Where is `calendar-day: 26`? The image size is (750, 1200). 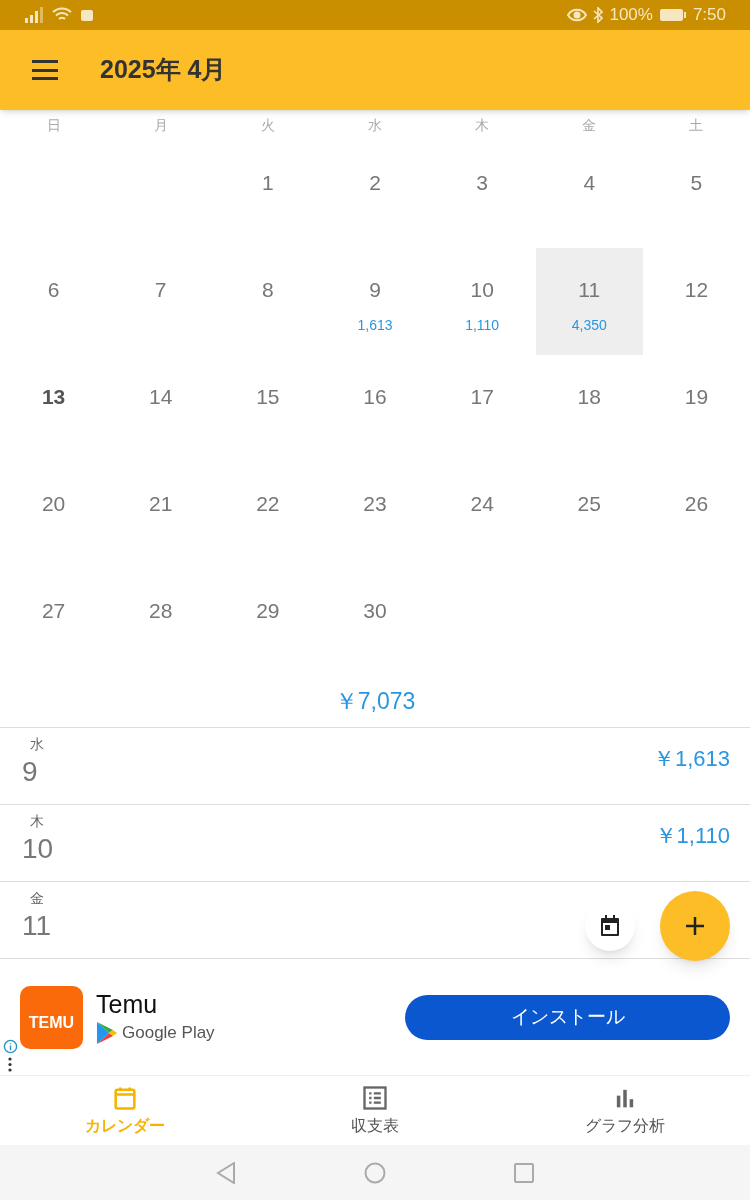 calendar-day: 26 is located at coordinates (696, 515).